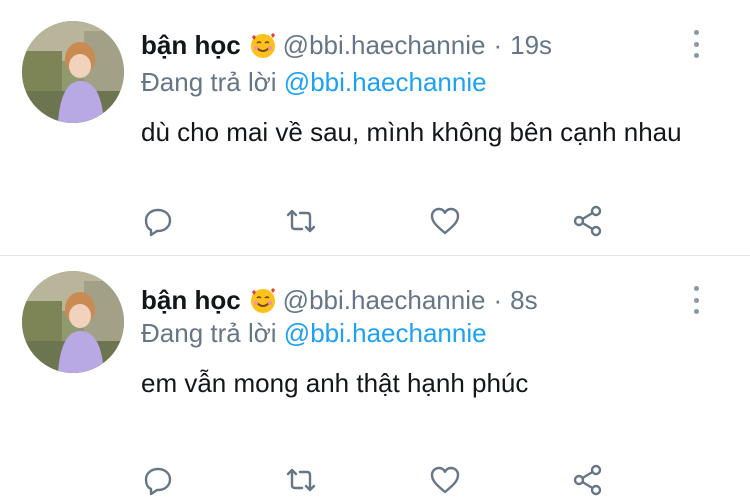 Image resolution: width=750 pixels, height=497 pixels. I want to click on tweet-text: em vẫn mong anh thật hạnh phúc, so click(335, 383).